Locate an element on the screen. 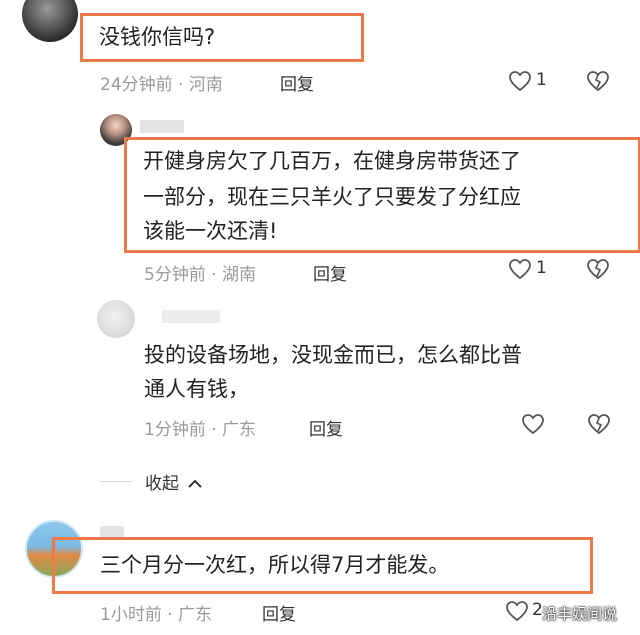 Image resolution: width=640 pixels, height=635 pixels. comment-2-meta: 5分钟前 · 湖南 is located at coordinates (200, 272).